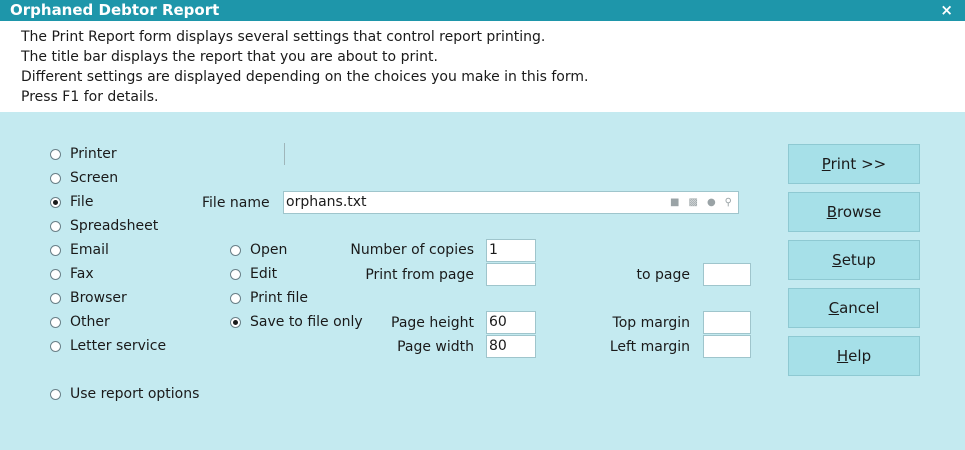  Describe the element at coordinates (649, 347) in the screenshot. I see `left-margin-label: Left margin` at that location.